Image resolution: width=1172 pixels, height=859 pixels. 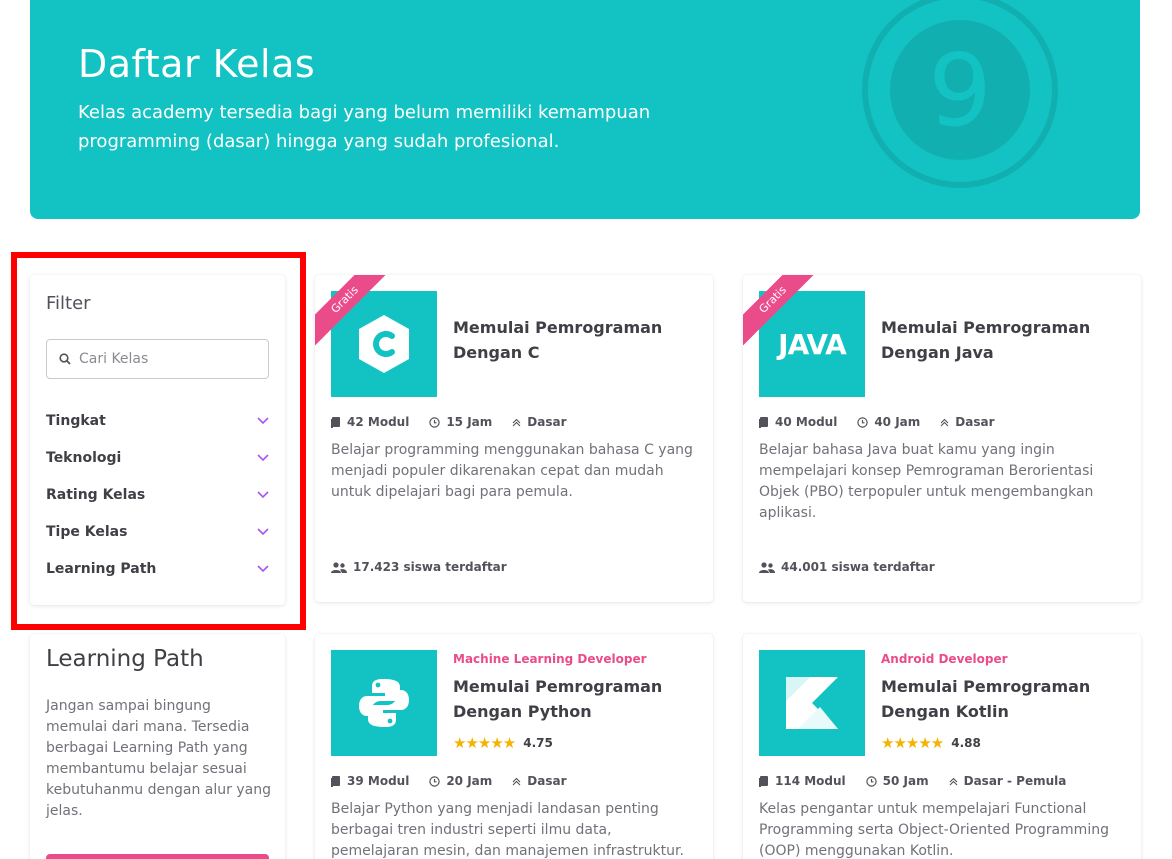 I want to click on student-count: 44.001 siswa terdaftar, so click(x=847, y=567).